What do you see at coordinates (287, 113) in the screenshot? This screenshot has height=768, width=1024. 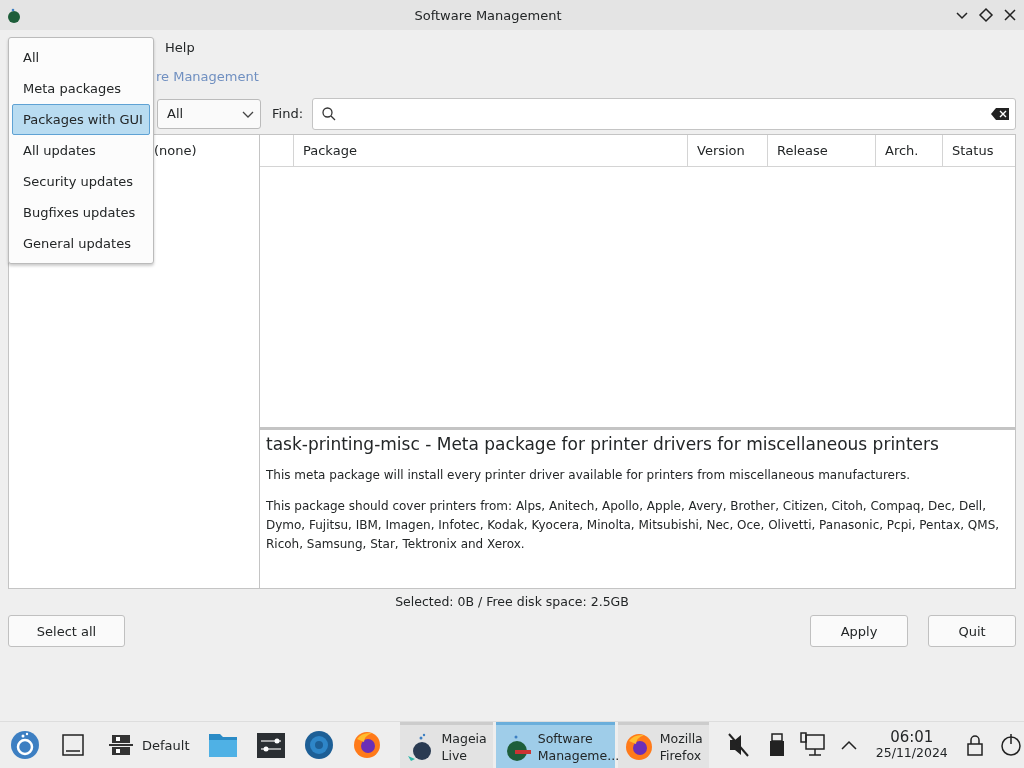 I see `find-label: Find:` at bounding box center [287, 113].